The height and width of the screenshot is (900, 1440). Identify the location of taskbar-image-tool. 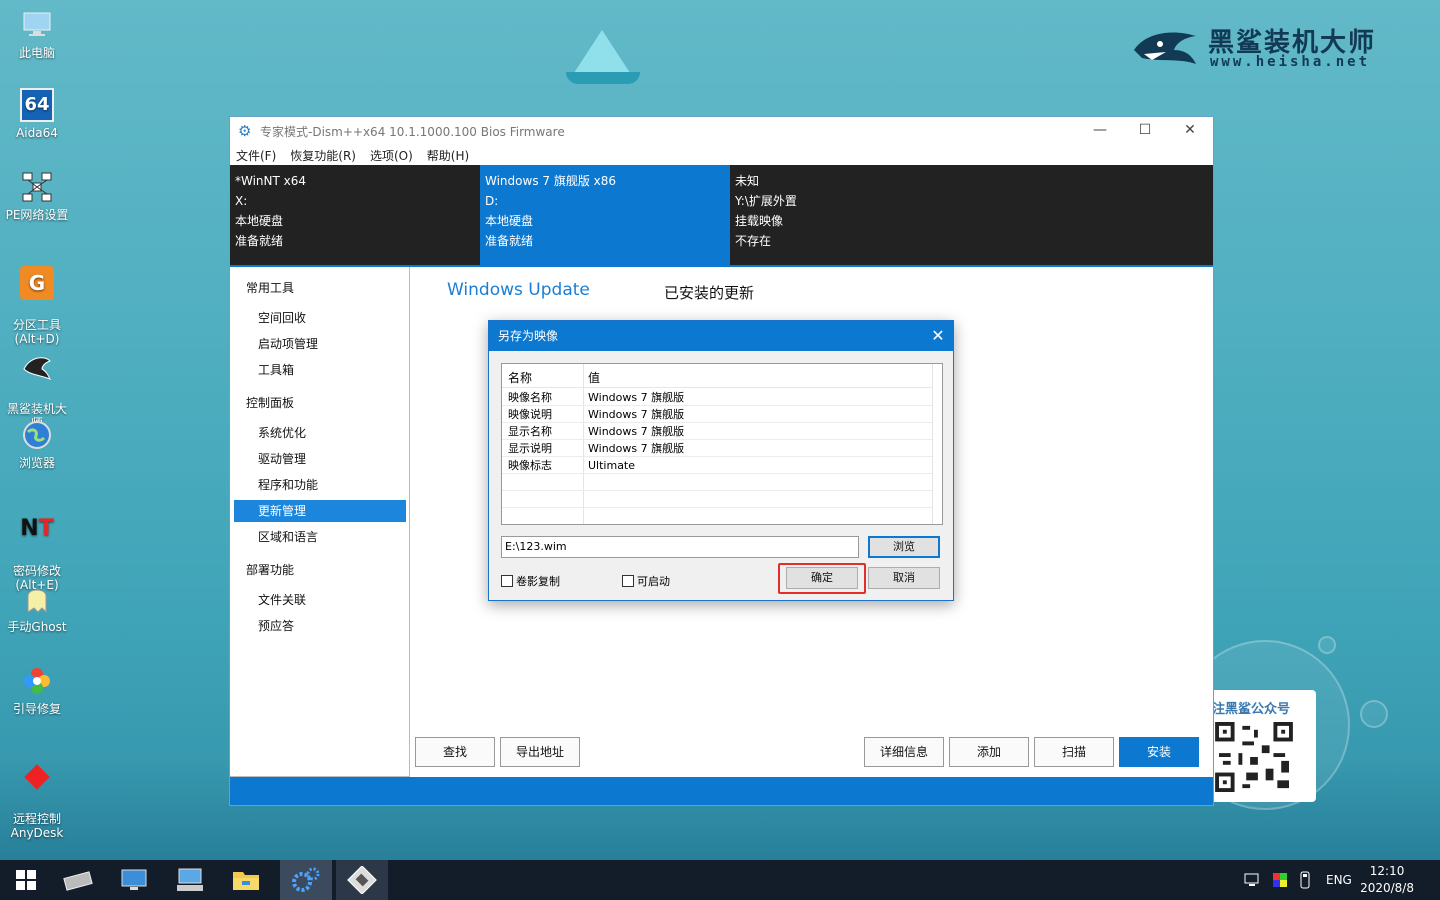
(362, 880).